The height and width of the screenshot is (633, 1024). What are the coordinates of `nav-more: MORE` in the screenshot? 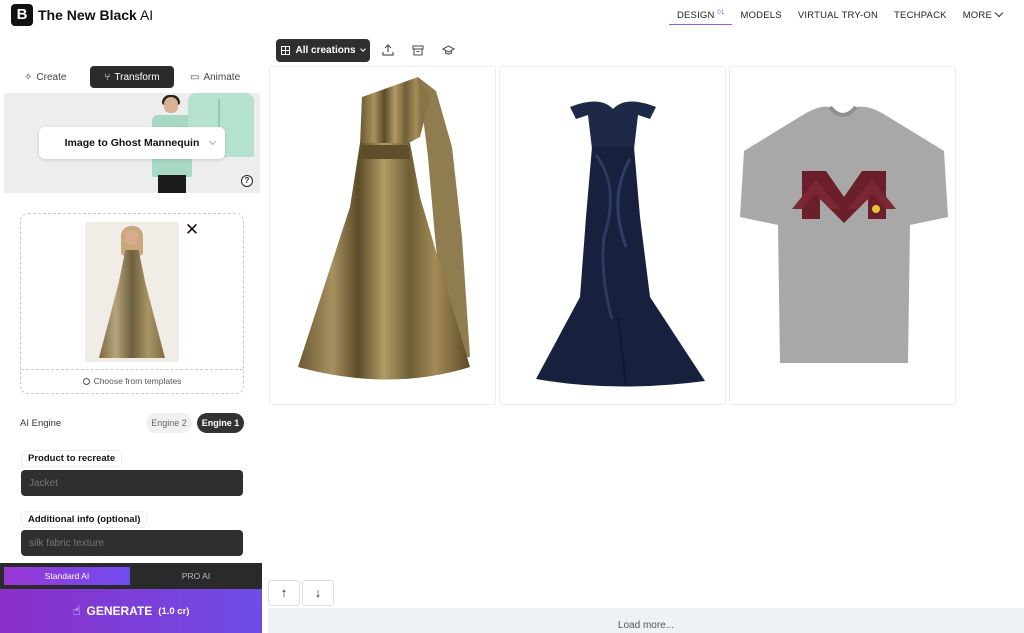 It's located at (982, 16).